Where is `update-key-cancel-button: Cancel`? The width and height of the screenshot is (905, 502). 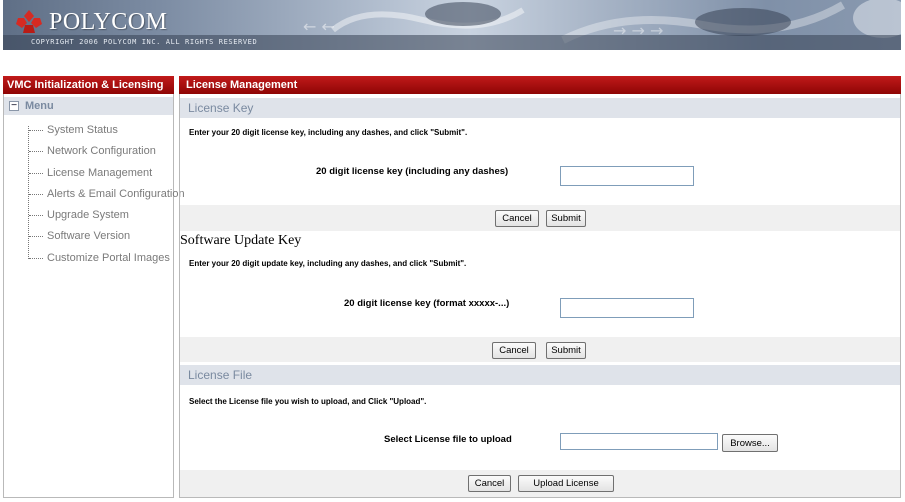
update-key-cancel-button: Cancel is located at coordinates (514, 350).